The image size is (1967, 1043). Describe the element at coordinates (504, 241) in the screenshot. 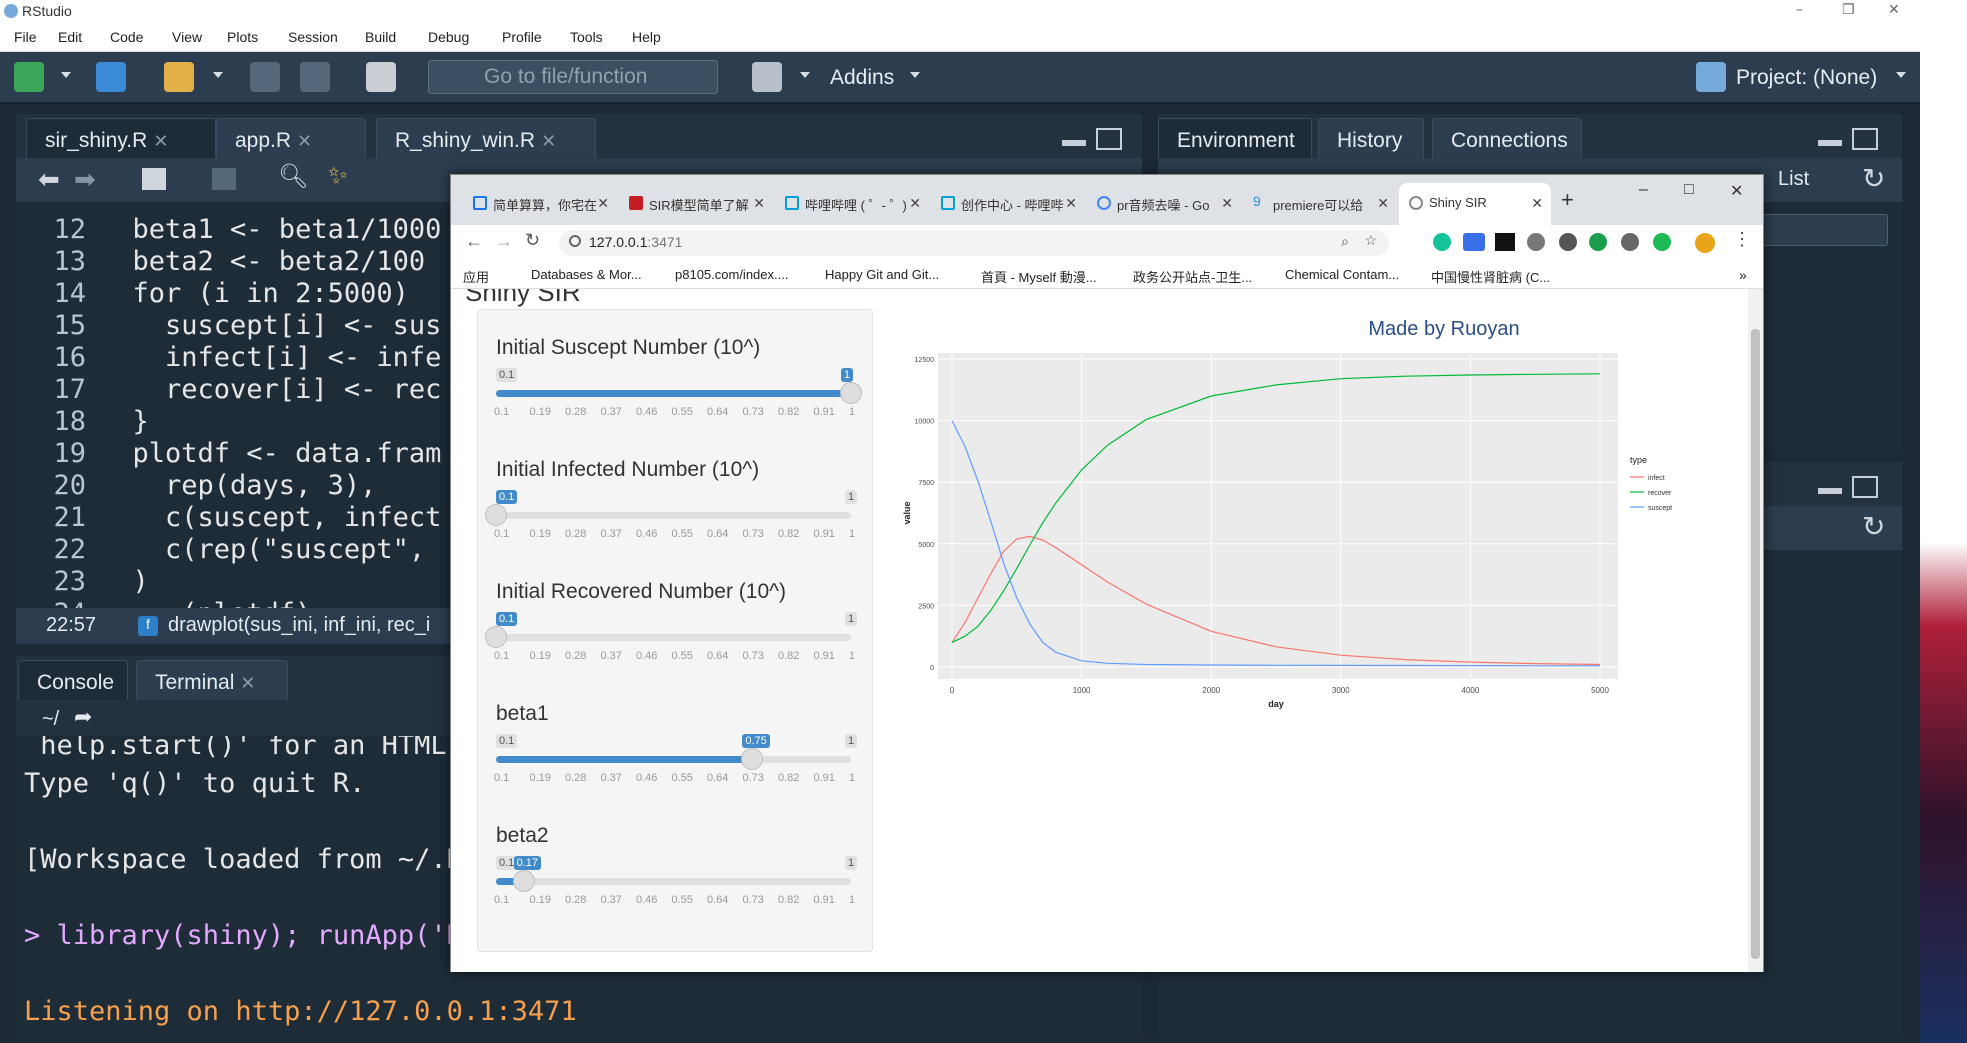

I see `forward-arrow-icon: →` at that location.